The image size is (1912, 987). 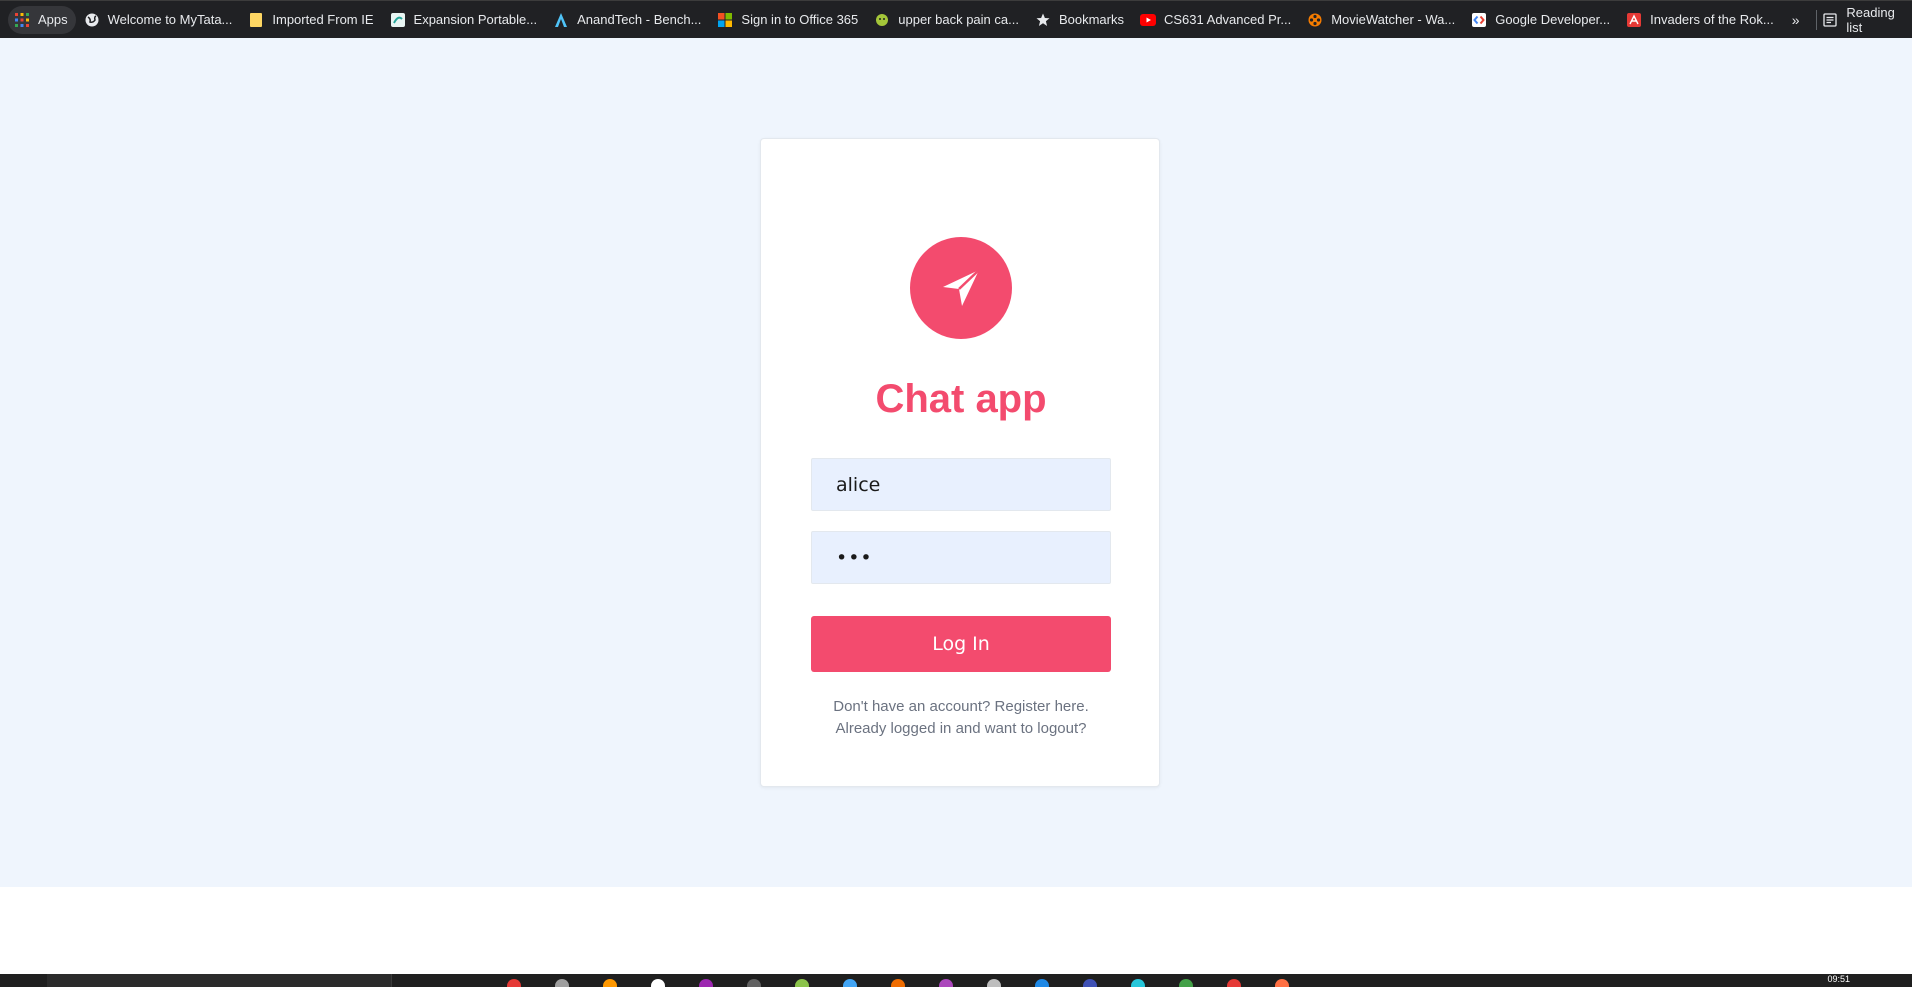 I want to click on reading-list-icon, so click(x=1830, y=20).